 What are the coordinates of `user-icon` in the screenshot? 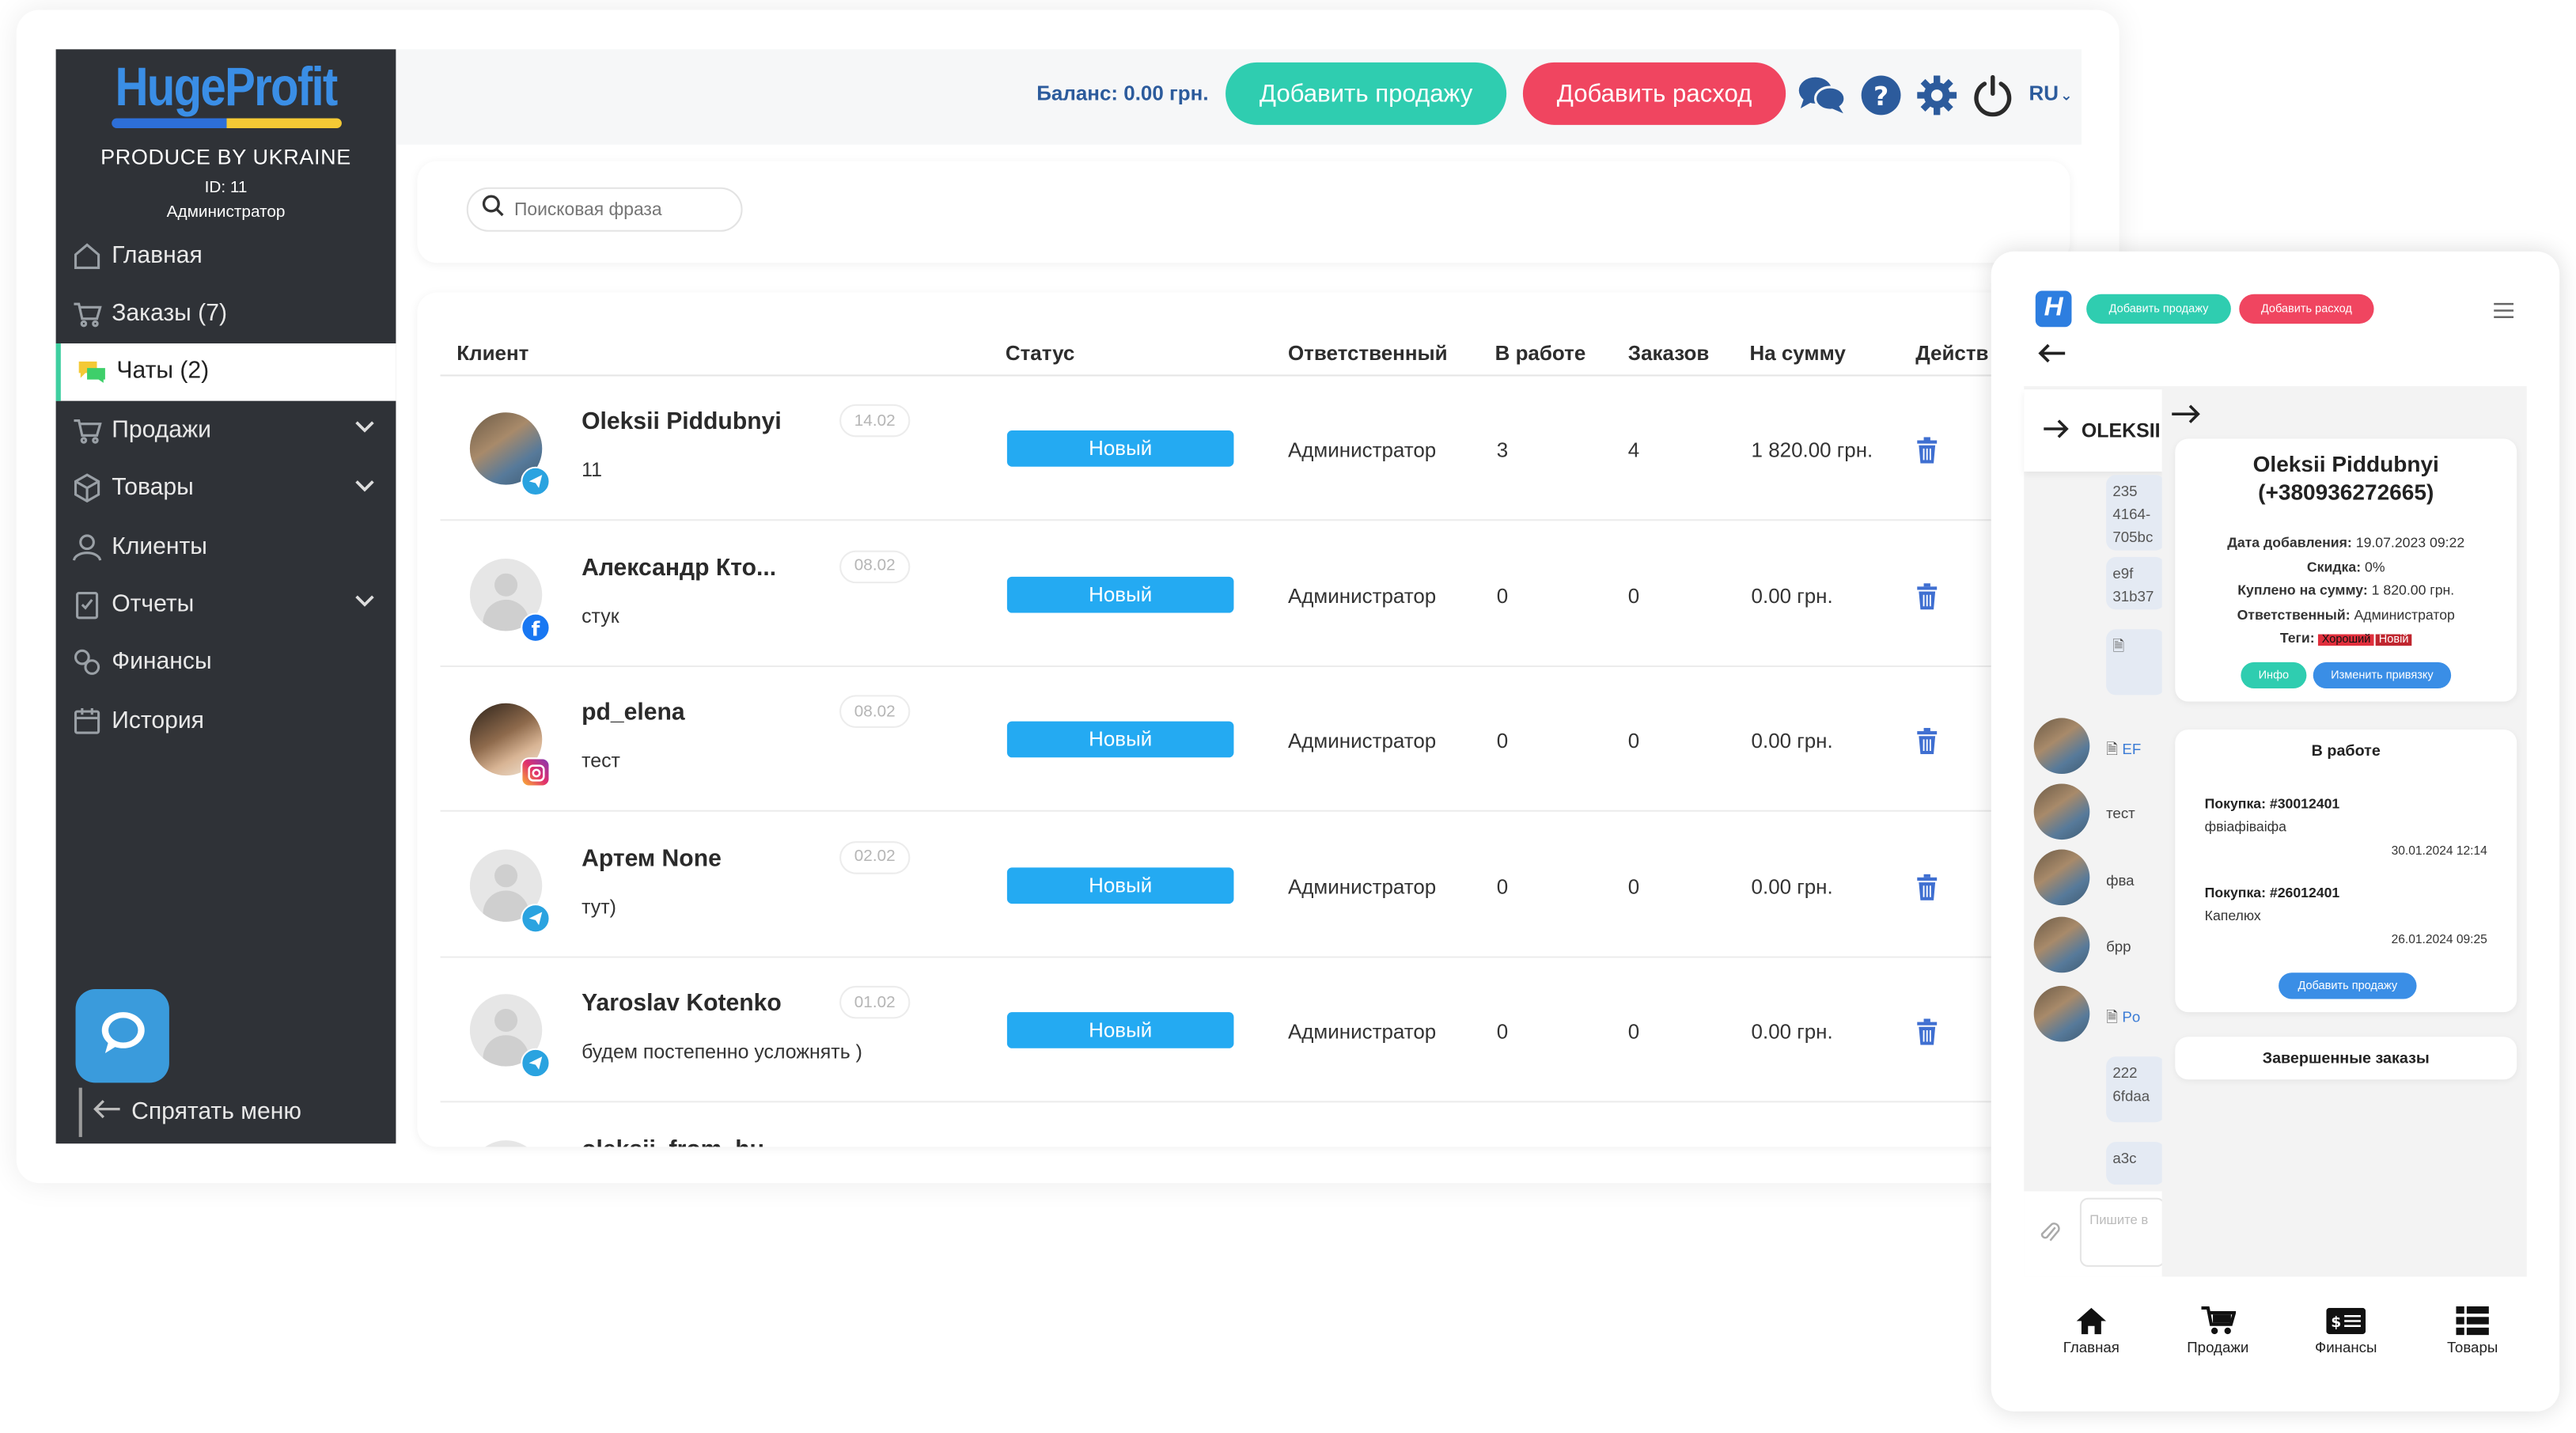 It's located at (87, 546).